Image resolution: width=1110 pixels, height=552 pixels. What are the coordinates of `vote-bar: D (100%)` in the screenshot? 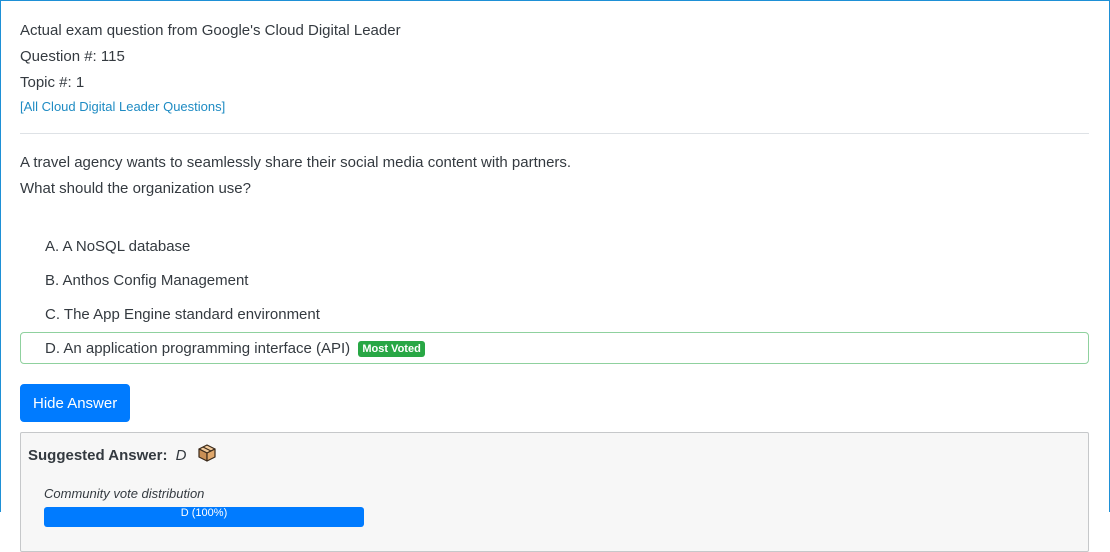 It's located at (204, 517).